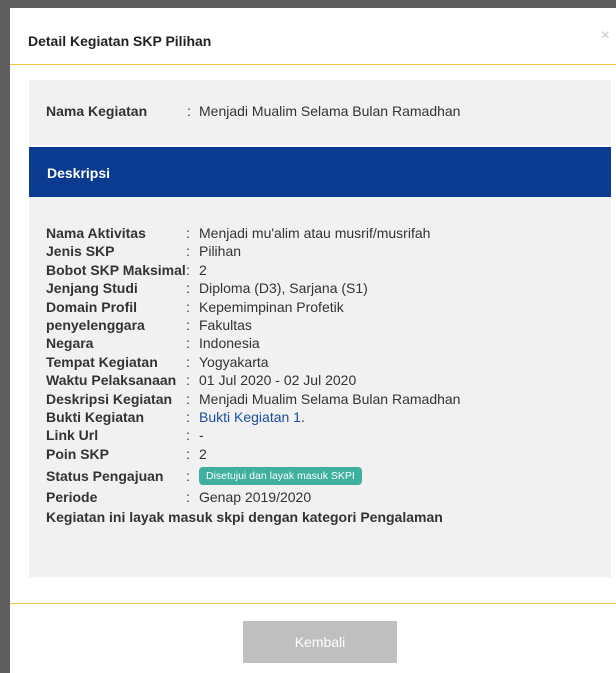 The image size is (616, 673). What do you see at coordinates (96, 233) in the screenshot?
I see `detail-label: Nama Aktivitas` at bounding box center [96, 233].